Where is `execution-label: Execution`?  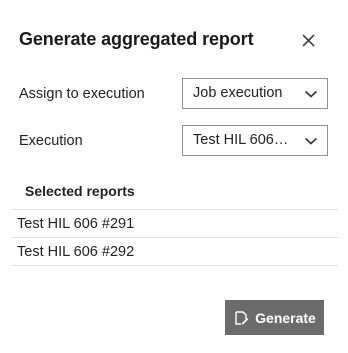
execution-label: Execution is located at coordinates (51, 141).